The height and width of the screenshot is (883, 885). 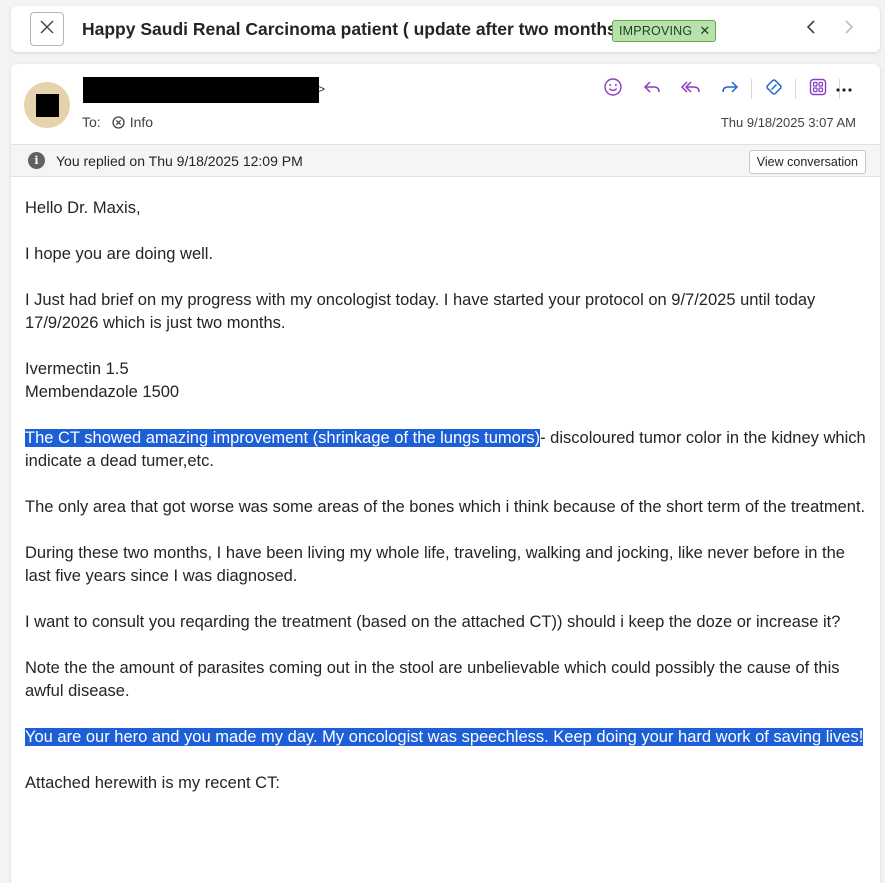 What do you see at coordinates (322, 89) in the screenshot?
I see `sender-address-suffix: >` at bounding box center [322, 89].